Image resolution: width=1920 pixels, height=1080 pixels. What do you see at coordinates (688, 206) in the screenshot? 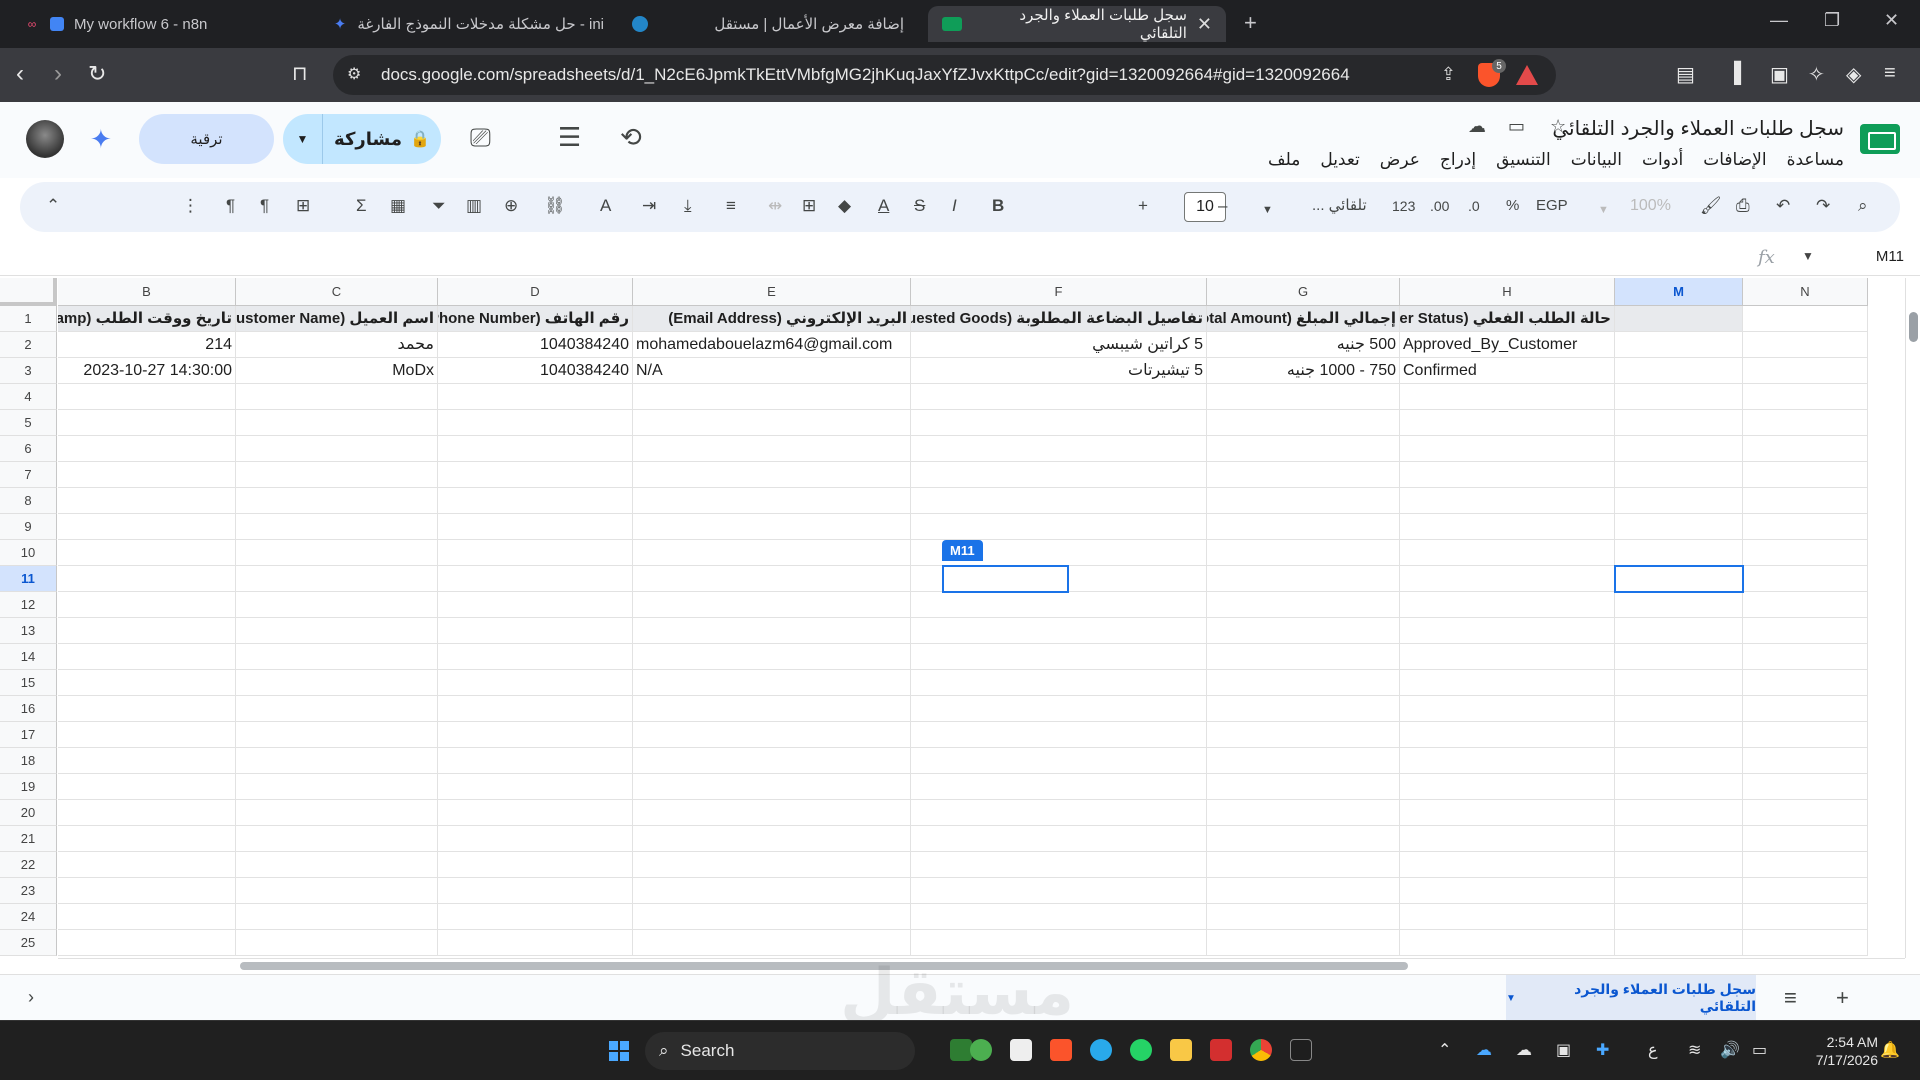
I see `vertical-align-icon: ⤓` at bounding box center [688, 206].